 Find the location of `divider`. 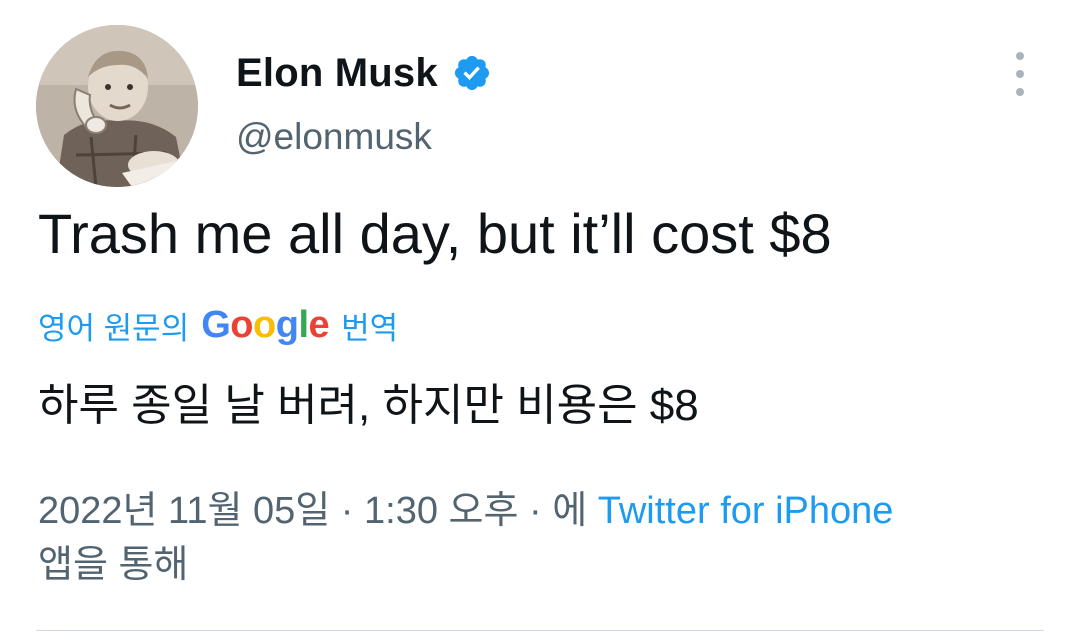

divider is located at coordinates (540, 630).